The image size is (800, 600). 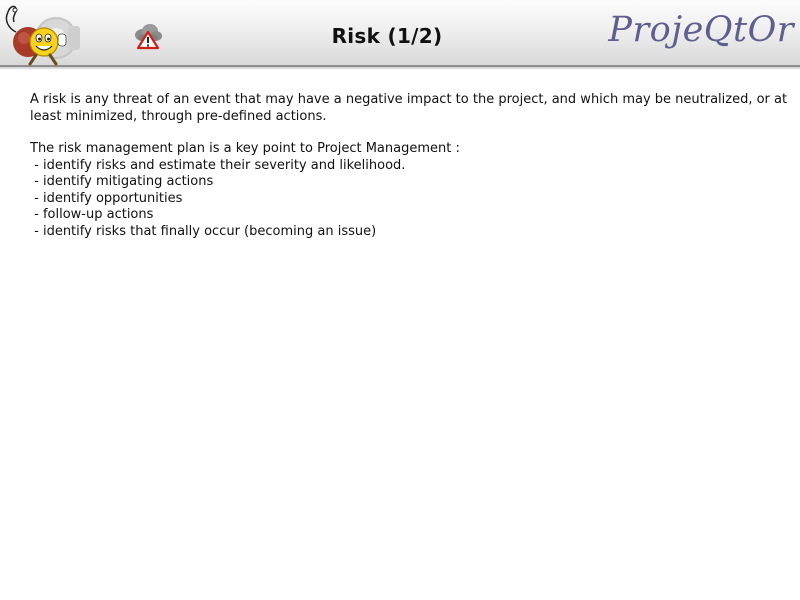 I want to click on list-item: - identify opportunities, so click(x=106, y=198).